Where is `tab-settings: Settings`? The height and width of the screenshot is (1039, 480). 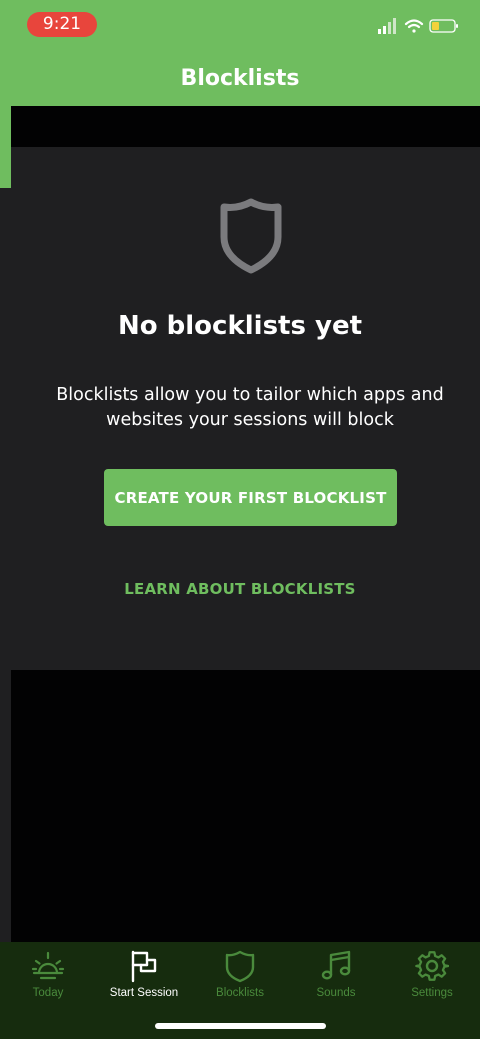
tab-settings: Settings is located at coordinates (432, 977).